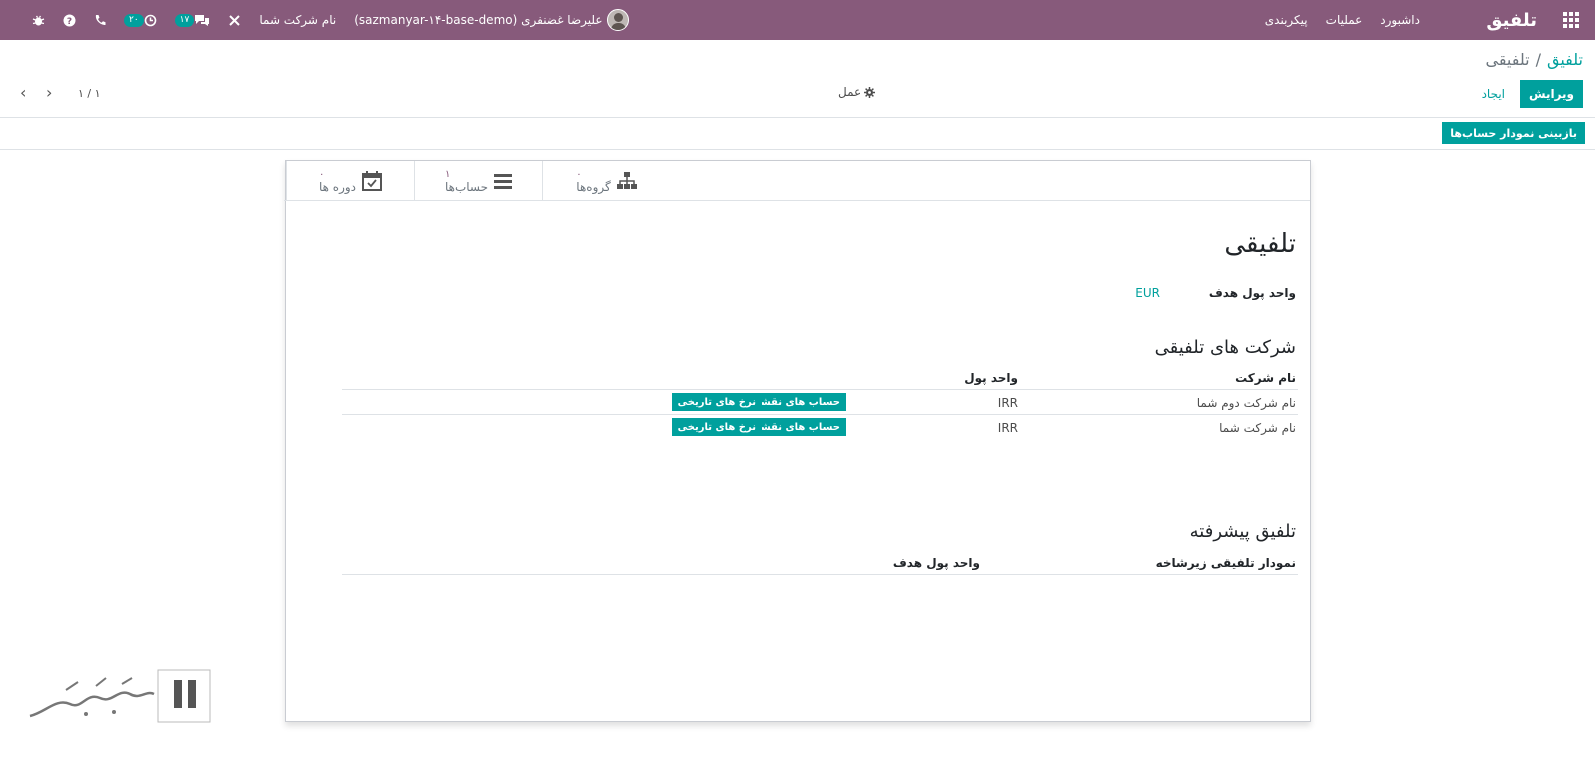 Image resolution: width=1595 pixels, height=759 pixels. I want to click on activities-menu: ۲۰, so click(140, 20).